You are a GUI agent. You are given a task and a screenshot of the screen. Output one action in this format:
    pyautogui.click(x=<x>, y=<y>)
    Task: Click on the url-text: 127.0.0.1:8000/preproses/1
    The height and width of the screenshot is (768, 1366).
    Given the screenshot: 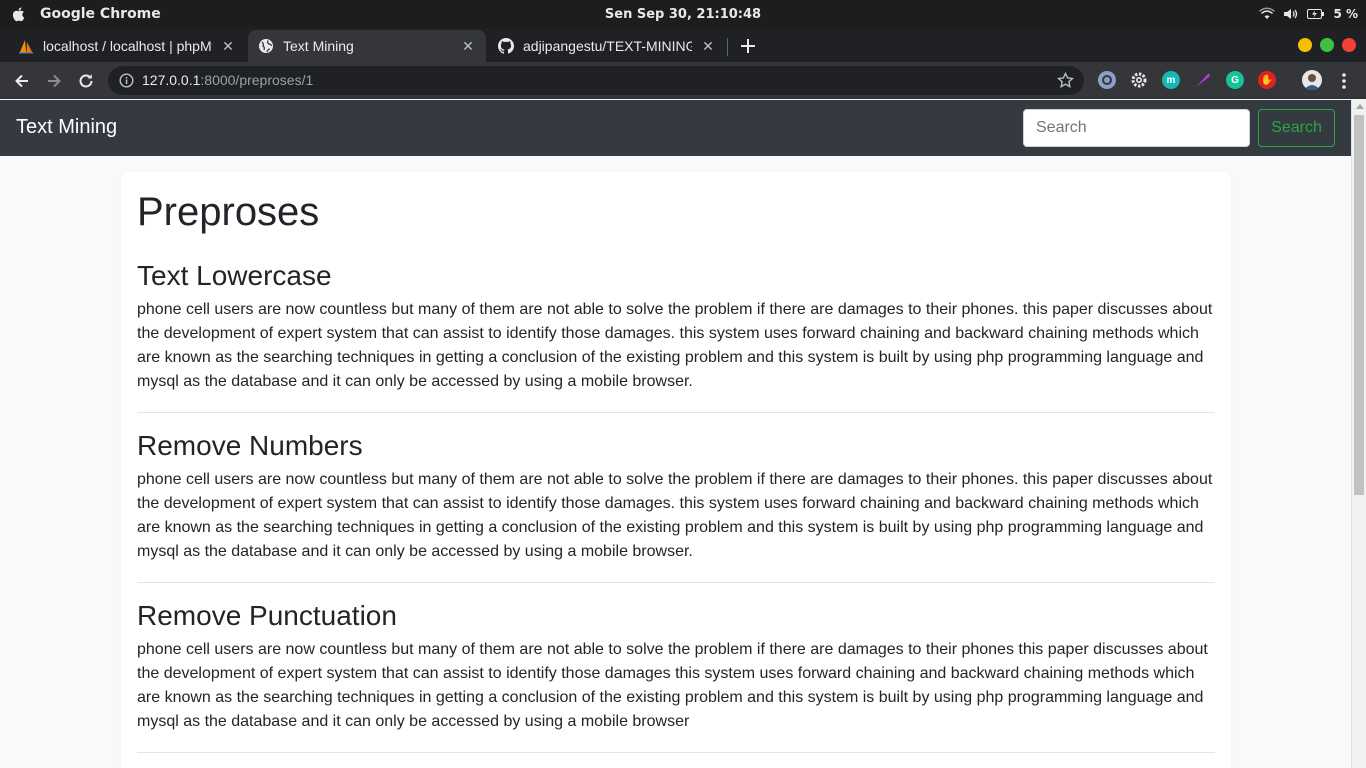 What is the action you would take?
    pyautogui.click(x=227, y=80)
    